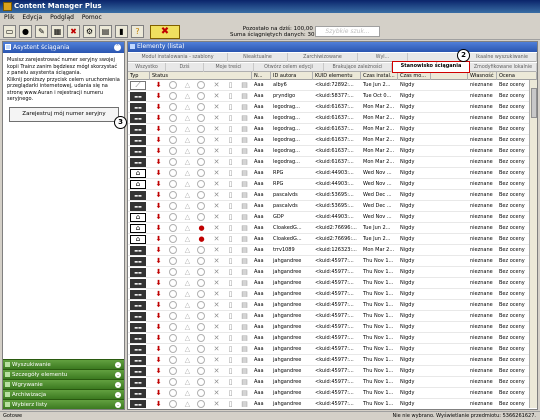 The height and width of the screenshot is (420, 540). I want to click on tab-my-content: Moje treści, so click(229, 67).